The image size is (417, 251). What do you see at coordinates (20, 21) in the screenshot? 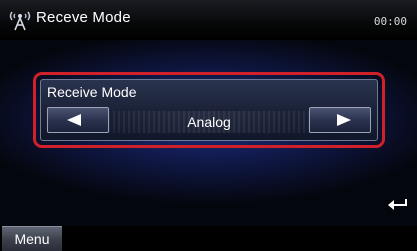
I see `antenna-icon` at bounding box center [20, 21].